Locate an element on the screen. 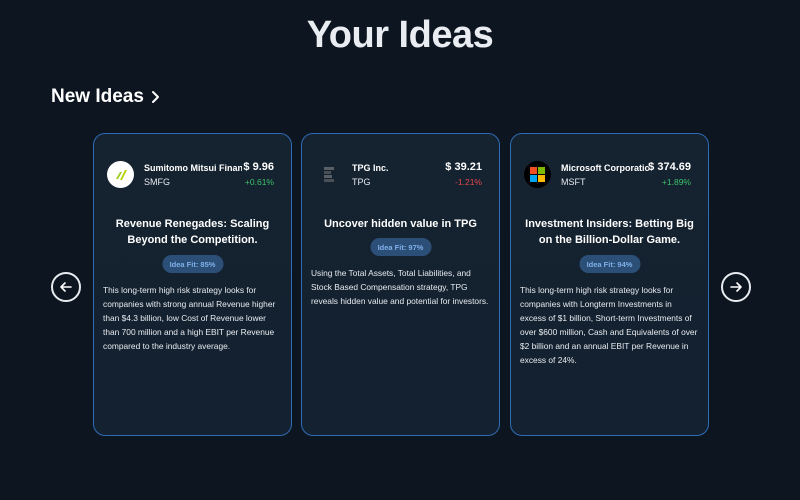 This screenshot has width=800, height=500. ticker-symbol: TPG is located at coordinates (361, 182).